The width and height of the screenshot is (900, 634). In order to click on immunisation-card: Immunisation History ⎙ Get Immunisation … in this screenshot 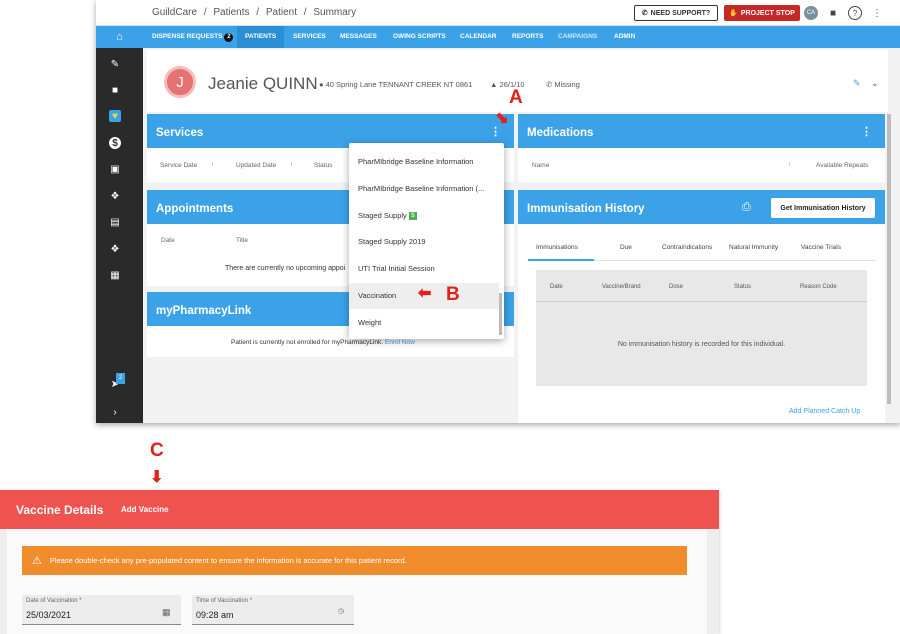, I will do `click(701, 306)`.